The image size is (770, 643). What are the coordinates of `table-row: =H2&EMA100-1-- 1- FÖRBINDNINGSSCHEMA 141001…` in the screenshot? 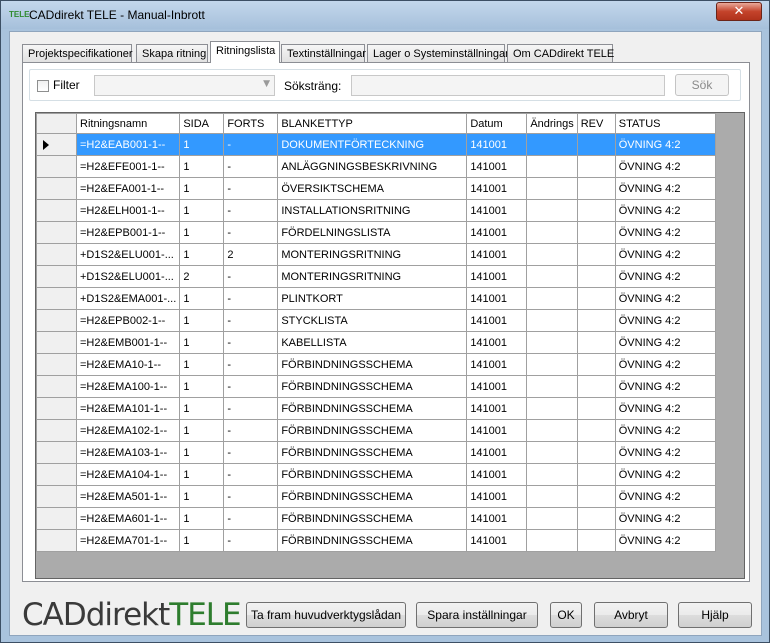 It's located at (376, 386).